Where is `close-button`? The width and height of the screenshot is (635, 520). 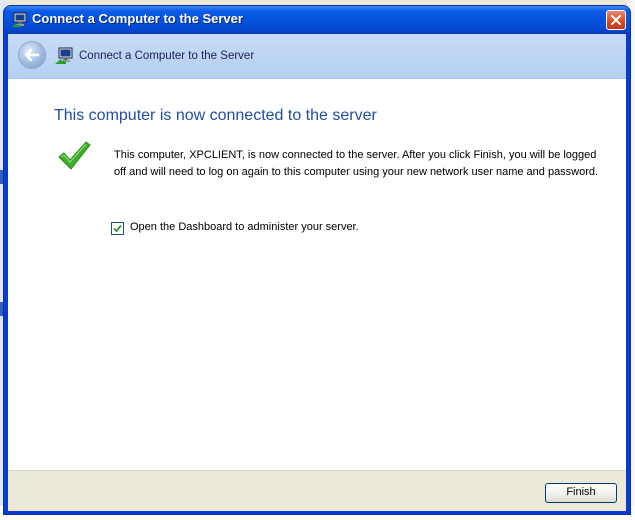 close-button is located at coordinates (616, 20).